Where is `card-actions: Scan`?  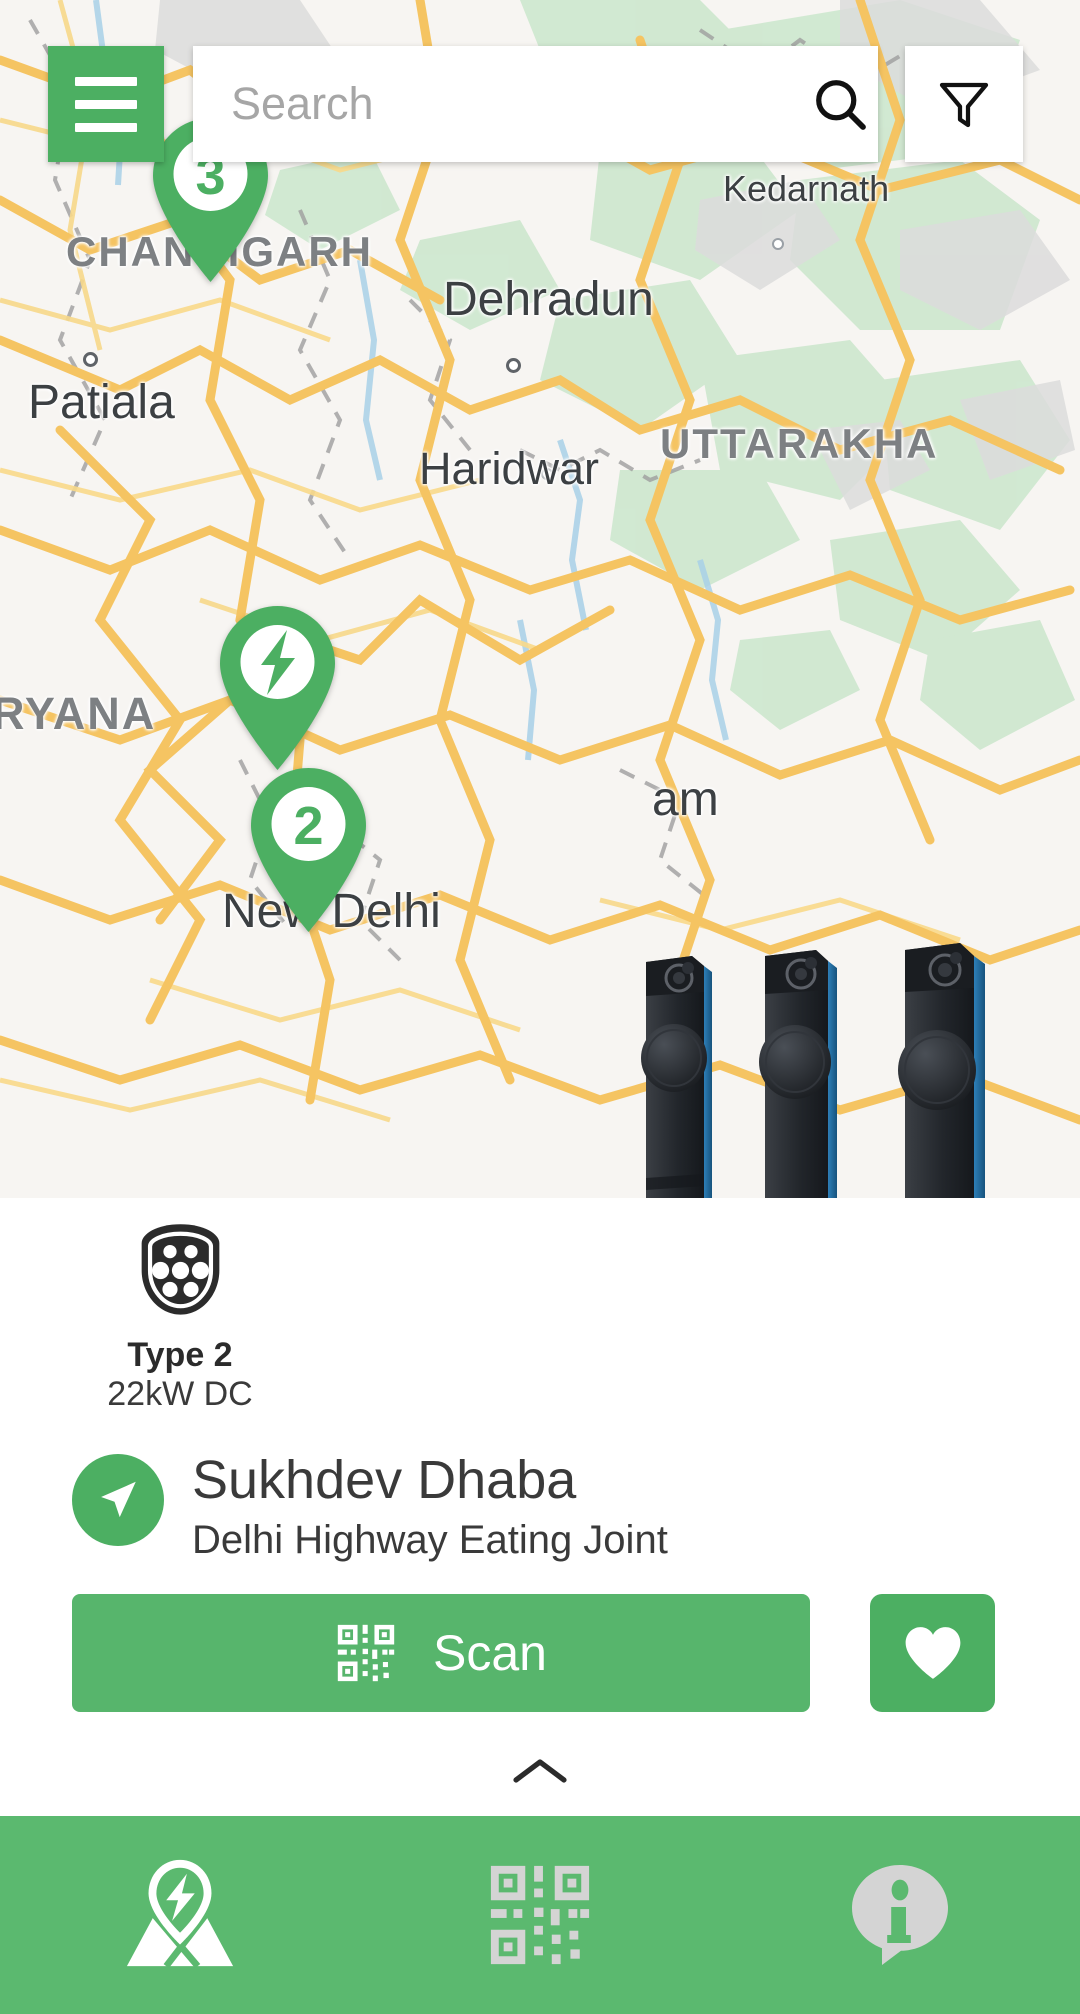
card-actions: Scan is located at coordinates (533, 1653).